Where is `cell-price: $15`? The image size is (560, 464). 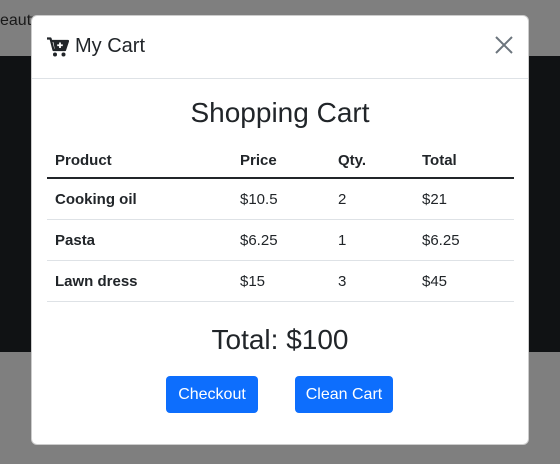 cell-price: $15 is located at coordinates (281, 281).